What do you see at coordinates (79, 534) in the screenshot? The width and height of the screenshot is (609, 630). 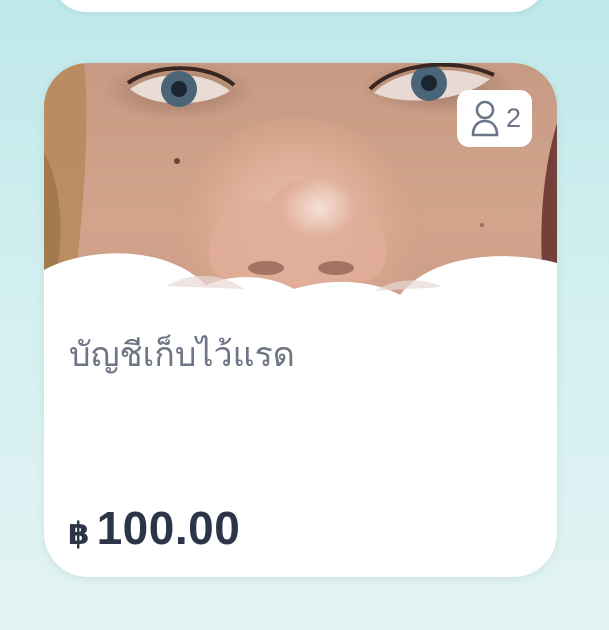 I see `currency-symbol: ฿` at bounding box center [79, 534].